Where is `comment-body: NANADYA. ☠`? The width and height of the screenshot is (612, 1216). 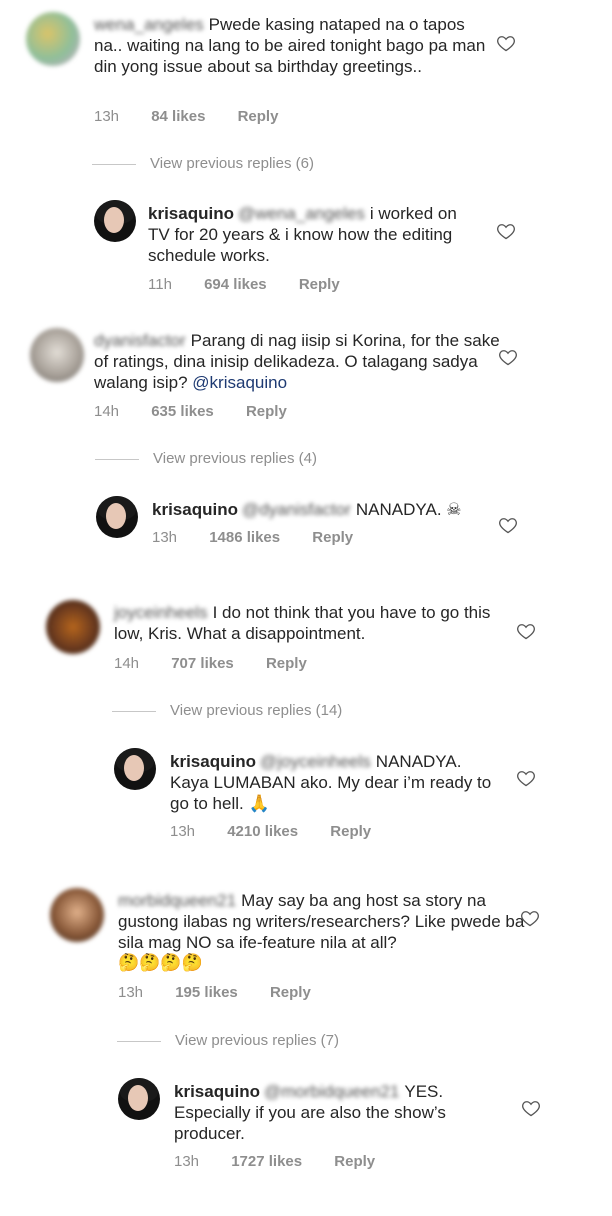
comment-body: NANADYA. ☠ is located at coordinates (408, 509).